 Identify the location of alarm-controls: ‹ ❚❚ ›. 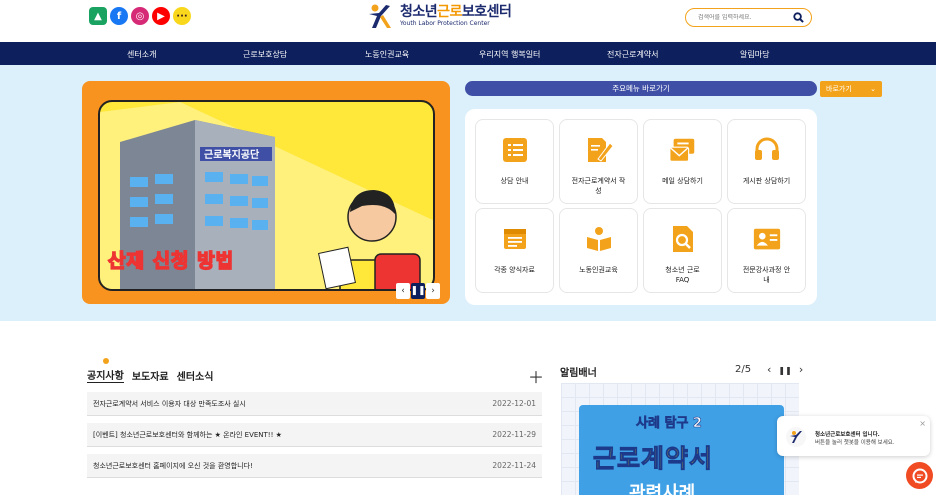
(785, 370).